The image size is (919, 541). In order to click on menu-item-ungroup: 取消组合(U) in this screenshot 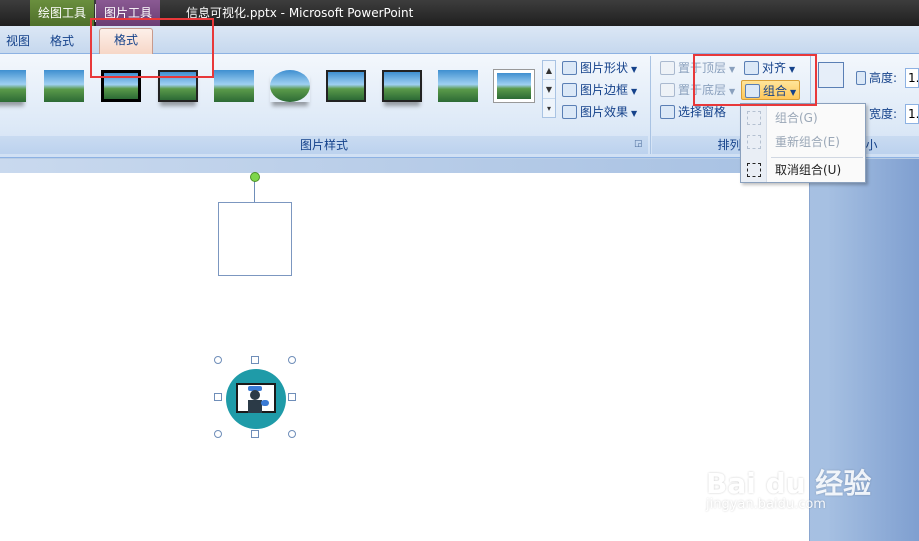, I will do `click(803, 170)`.